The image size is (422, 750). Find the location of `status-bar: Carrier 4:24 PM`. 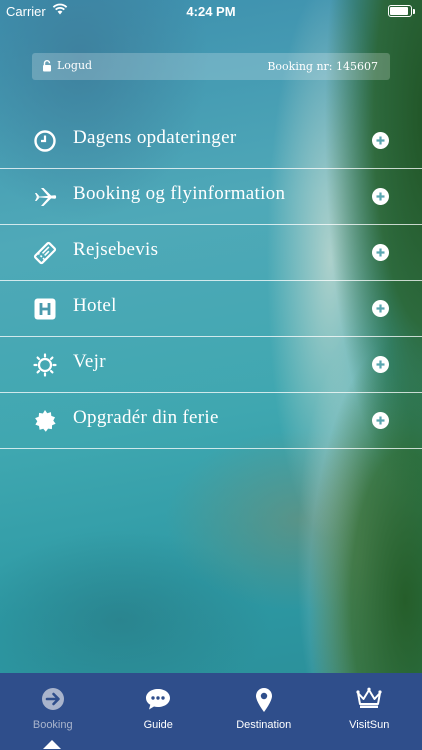

status-bar: Carrier 4:24 PM is located at coordinates (211, 11).